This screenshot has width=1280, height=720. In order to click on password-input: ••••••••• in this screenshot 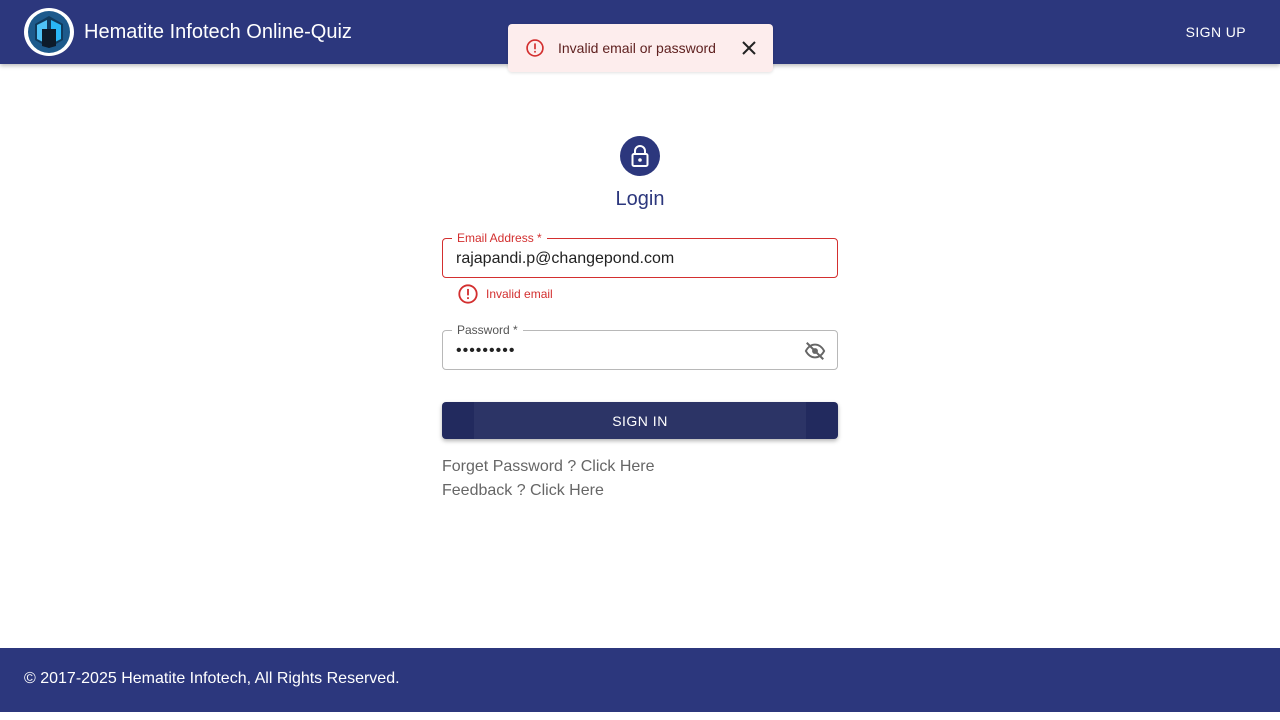, I will do `click(626, 351)`.